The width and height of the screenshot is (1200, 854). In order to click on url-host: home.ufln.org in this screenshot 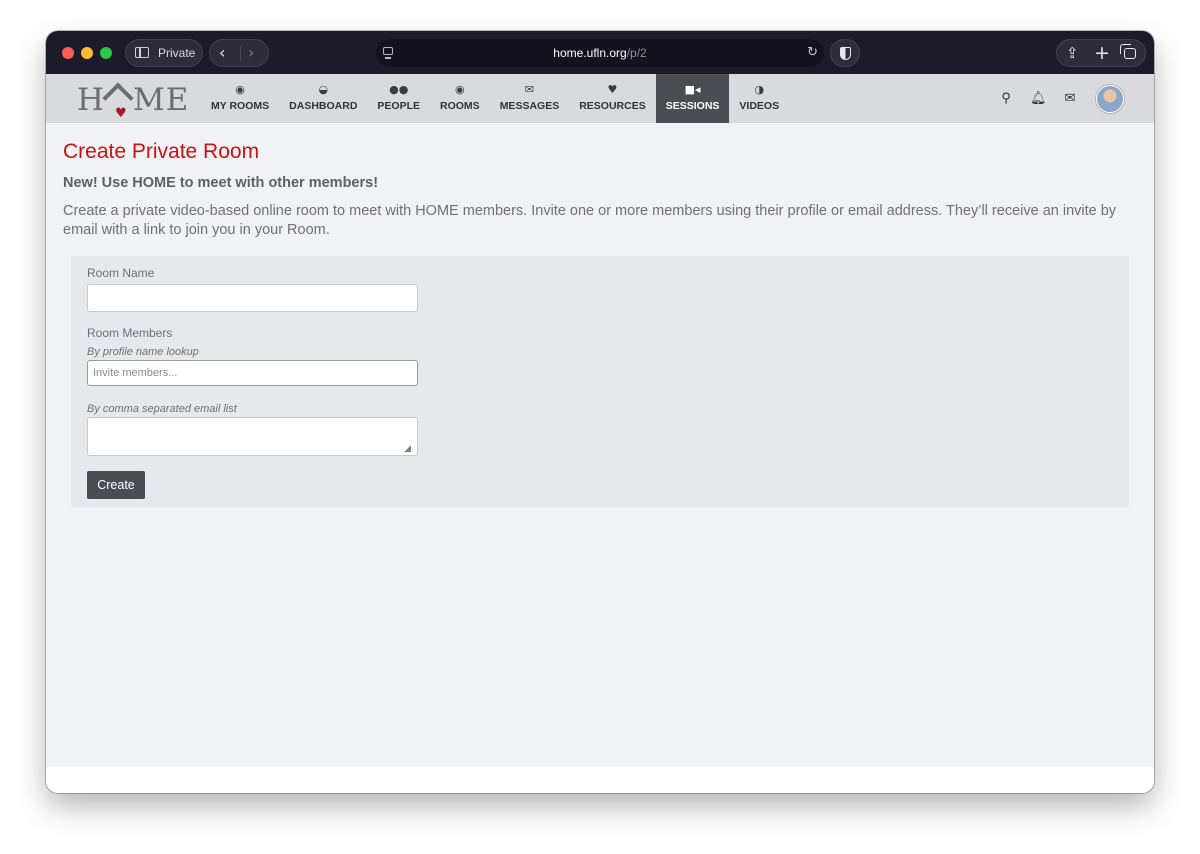, I will do `click(590, 53)`.